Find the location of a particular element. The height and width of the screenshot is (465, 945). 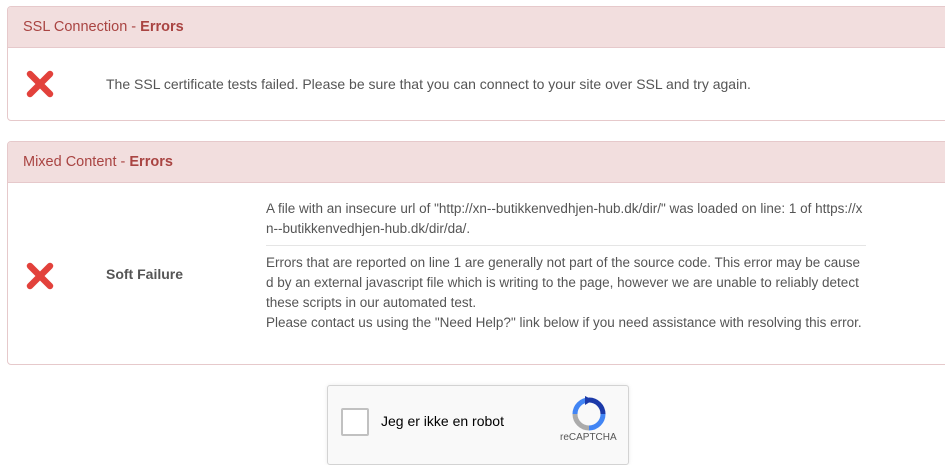

recaptcha-checkbox is located at coordinates (355, 422).